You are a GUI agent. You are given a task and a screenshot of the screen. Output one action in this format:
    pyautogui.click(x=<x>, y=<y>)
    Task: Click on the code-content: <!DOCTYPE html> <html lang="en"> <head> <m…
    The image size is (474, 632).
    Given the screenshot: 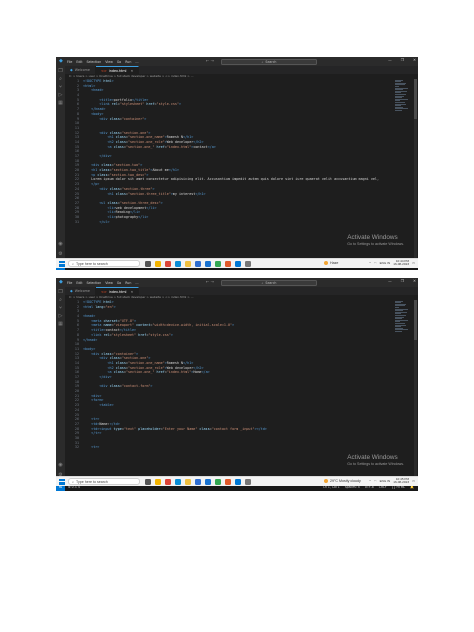 What is the action you would take?
    pyautogui.click(x=175, y=375)
    